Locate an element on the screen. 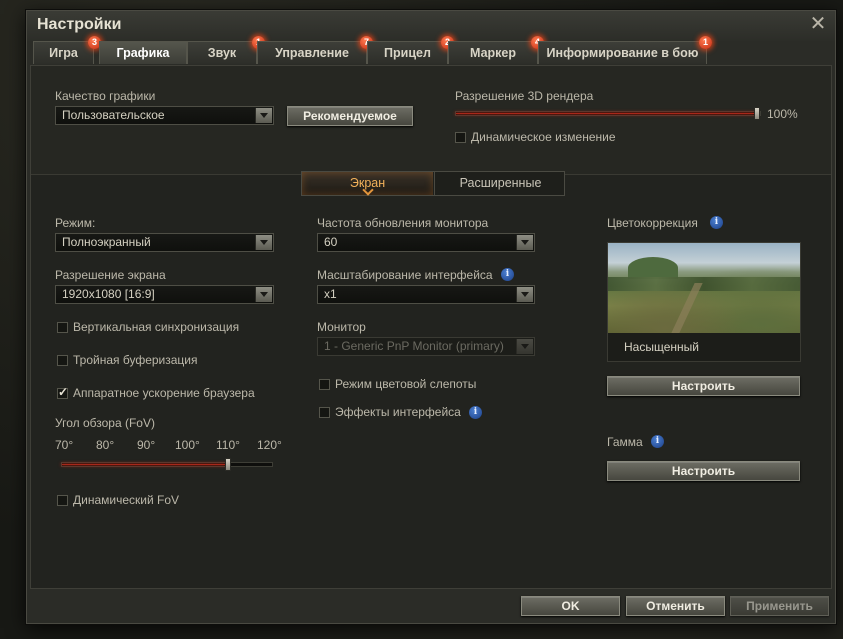 This screenshot has height=639, width=843. tab-sound: Звук 1 is located at coordinates (226, 50).